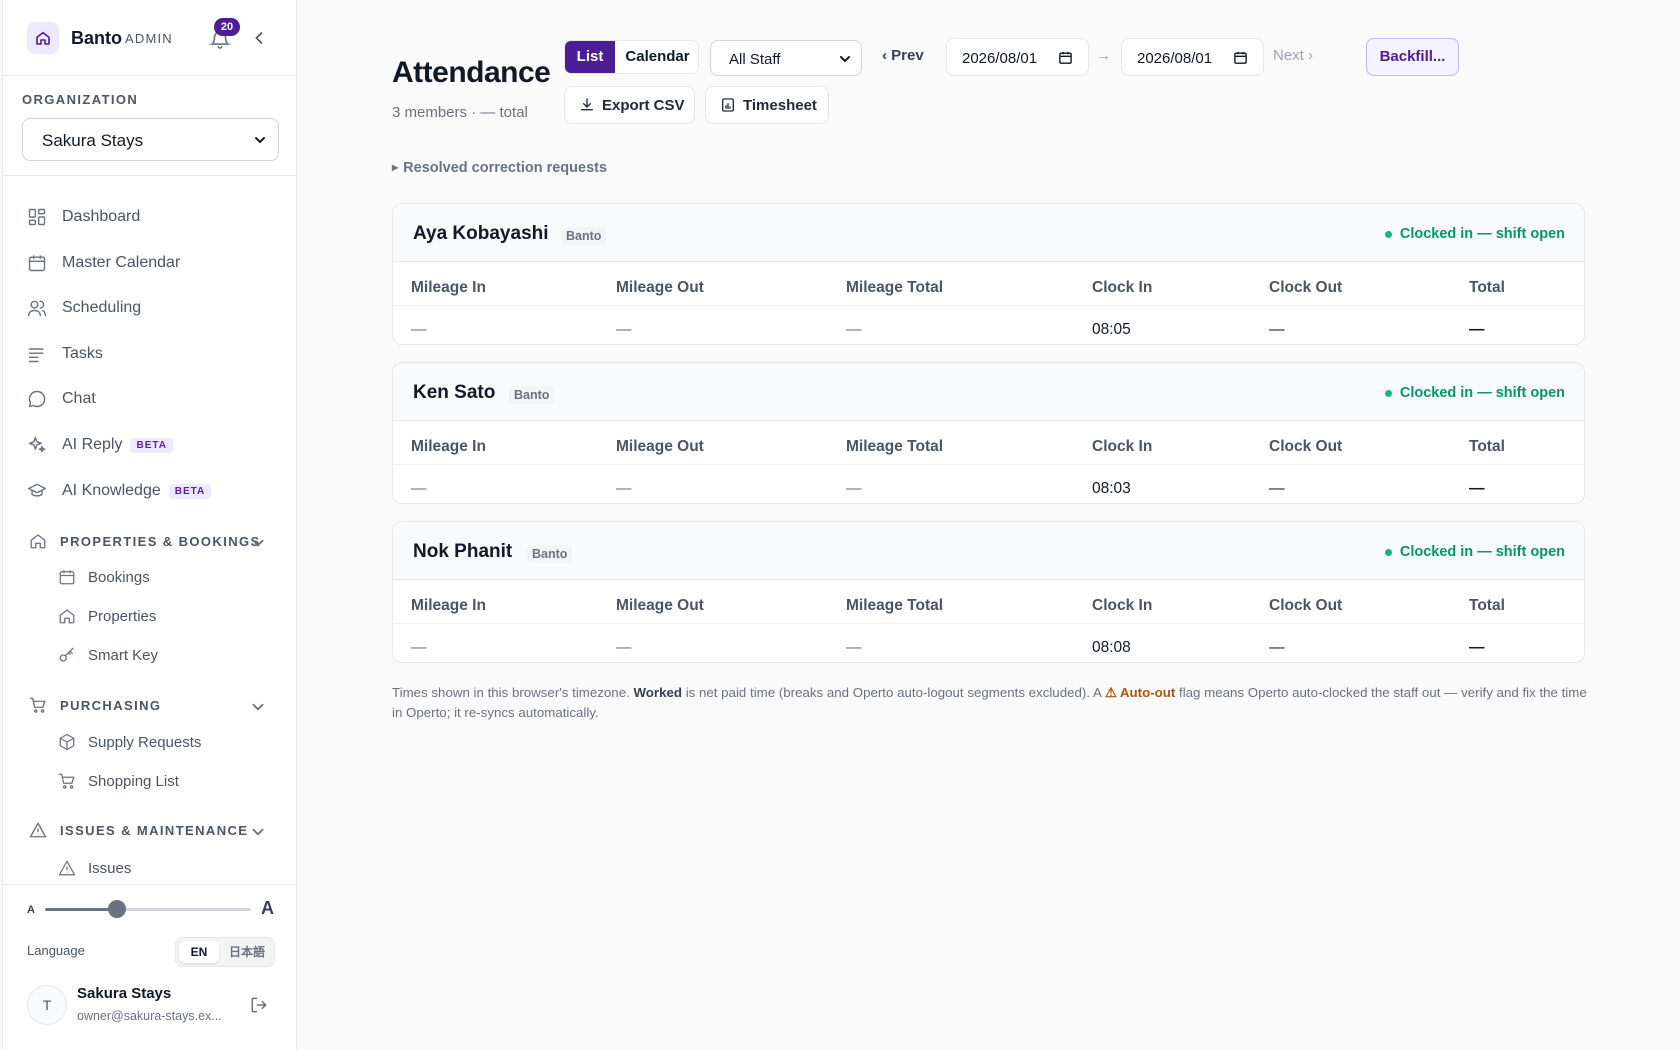  Describe the element at coordinates (101, 216) in the screenshot. I see `sidebar-item-label: Dashboard` at that location.